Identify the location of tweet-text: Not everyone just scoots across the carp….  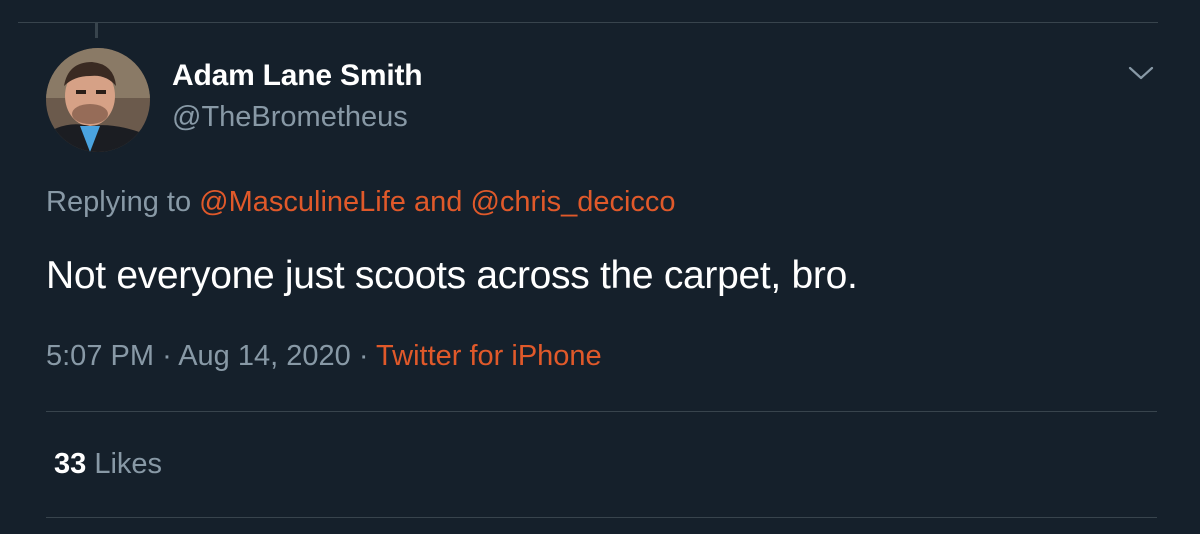
(452, 275).